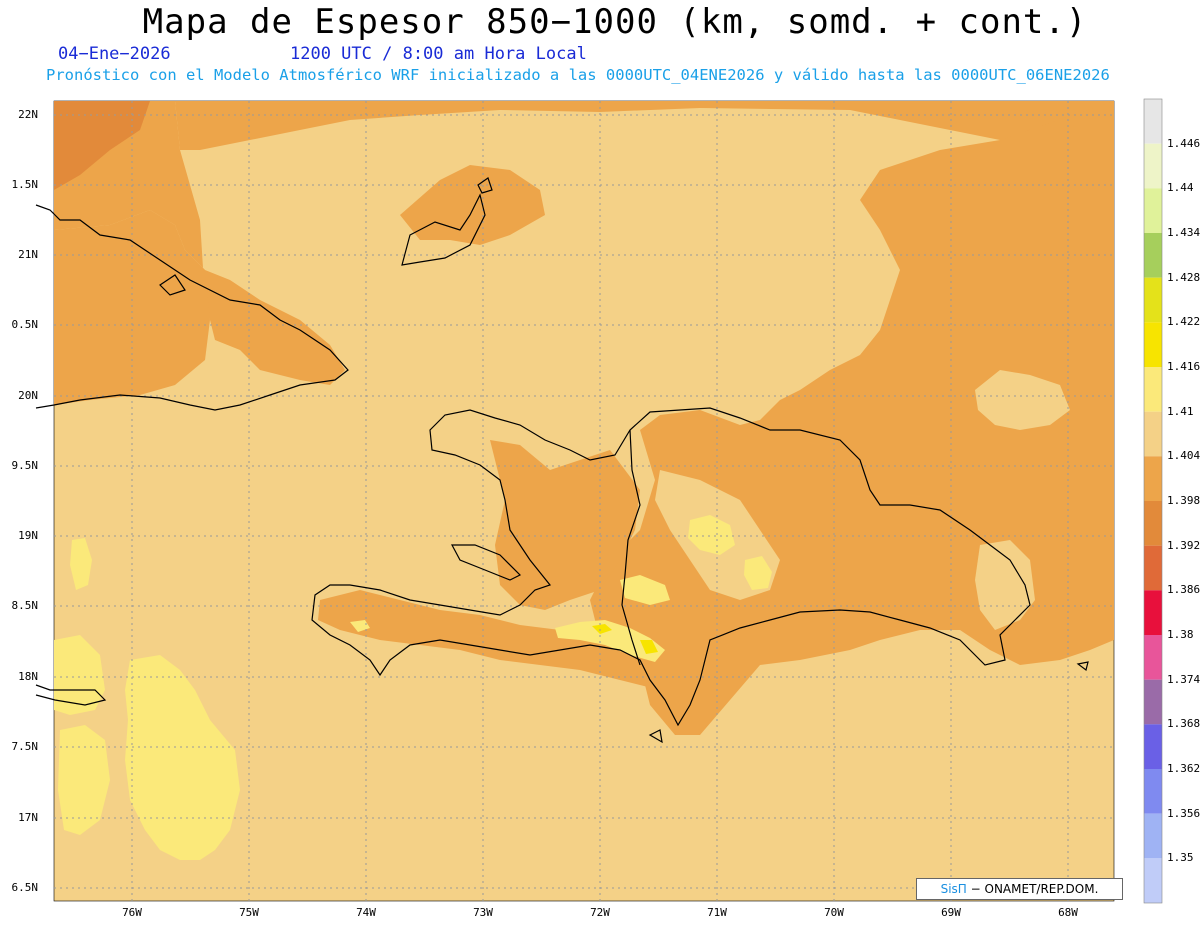  What do you see at coordinates (249, 912) in the screenshot?
I see `lon-label-75w: 75W` at bounding box center [249, 912].